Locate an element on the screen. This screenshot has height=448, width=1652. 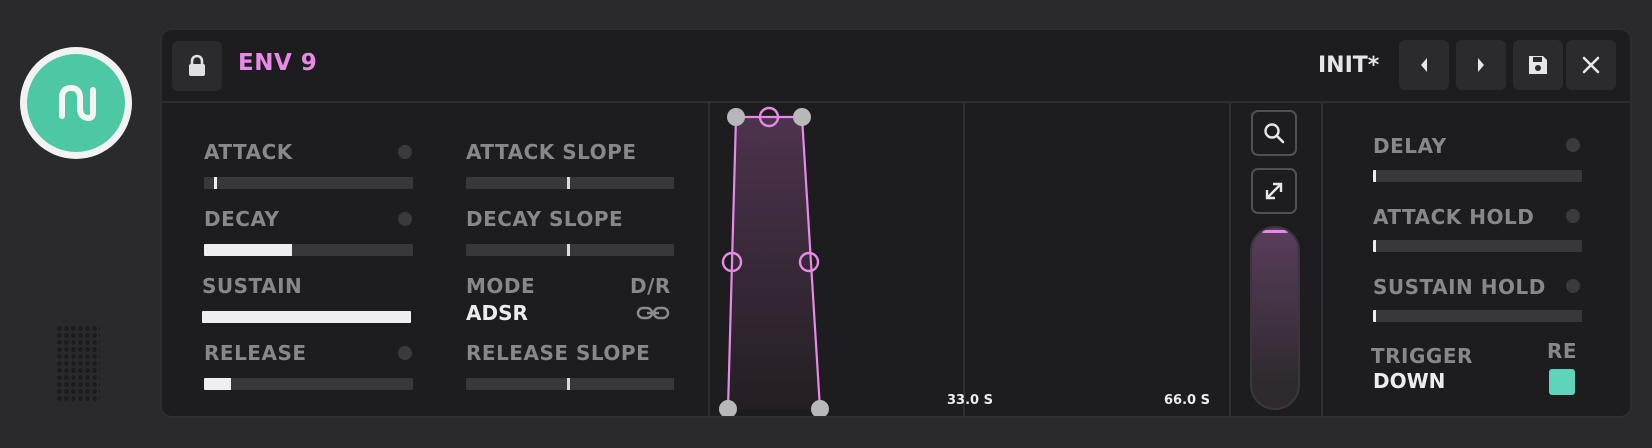
zoom-slider-indicator is located at coordinates (1275, 231).